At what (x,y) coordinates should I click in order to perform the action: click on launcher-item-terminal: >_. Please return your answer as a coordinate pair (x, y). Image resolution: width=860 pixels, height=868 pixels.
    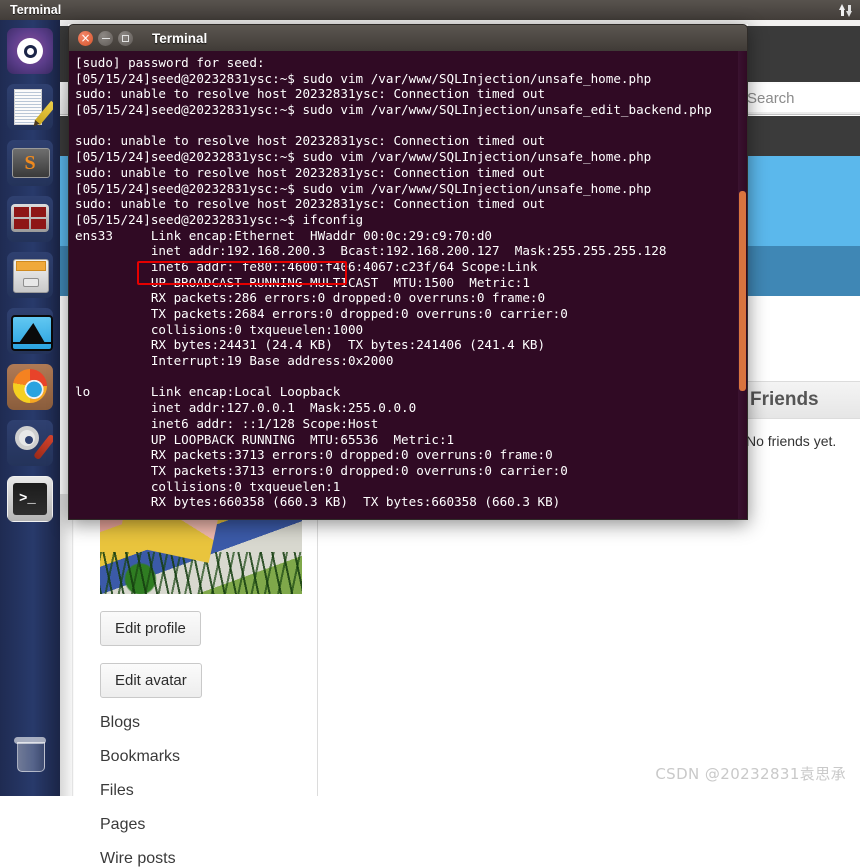
    Looking at the image, I should click on (30, 499).